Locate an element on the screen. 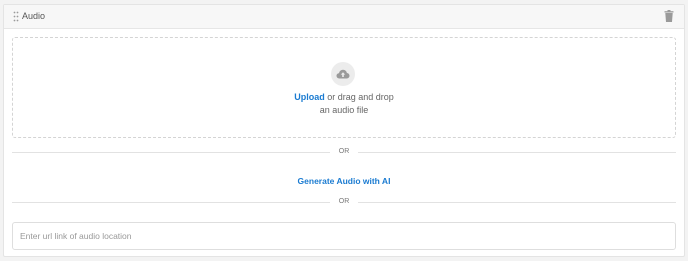  upload-button is located at coordinates (343, 74).